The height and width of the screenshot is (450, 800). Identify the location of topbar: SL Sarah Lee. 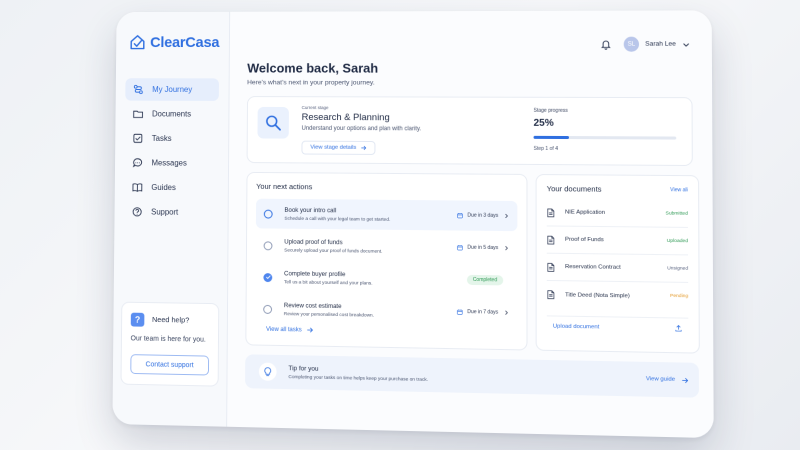
(645, 44).